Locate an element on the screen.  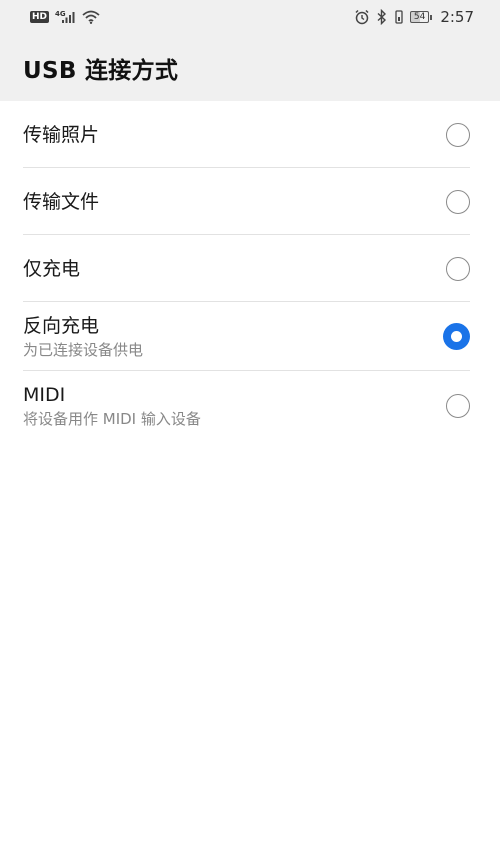
option-subtitle: 为已连接设备供电 is located at coordinates (83, 349).